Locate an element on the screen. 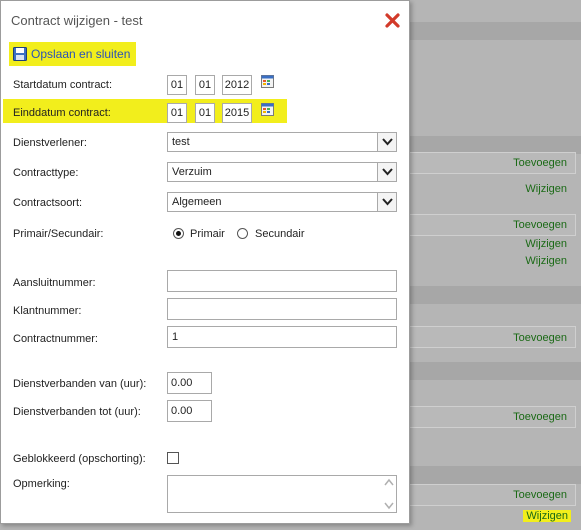 The image size is (581, 530). floppy-disk-icon is located at coordinates (20, 54).